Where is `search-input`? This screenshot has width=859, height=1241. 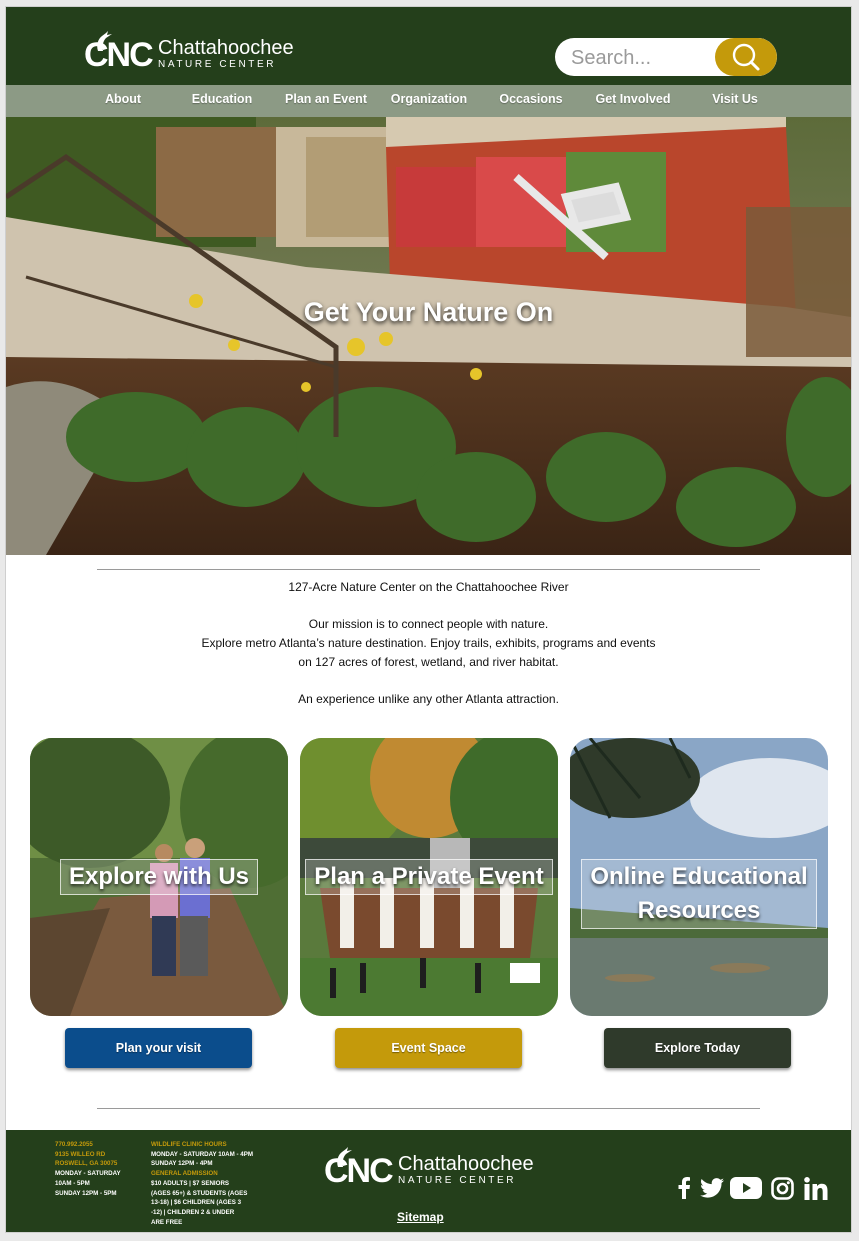
search-input is located at coordinates (641, 57).